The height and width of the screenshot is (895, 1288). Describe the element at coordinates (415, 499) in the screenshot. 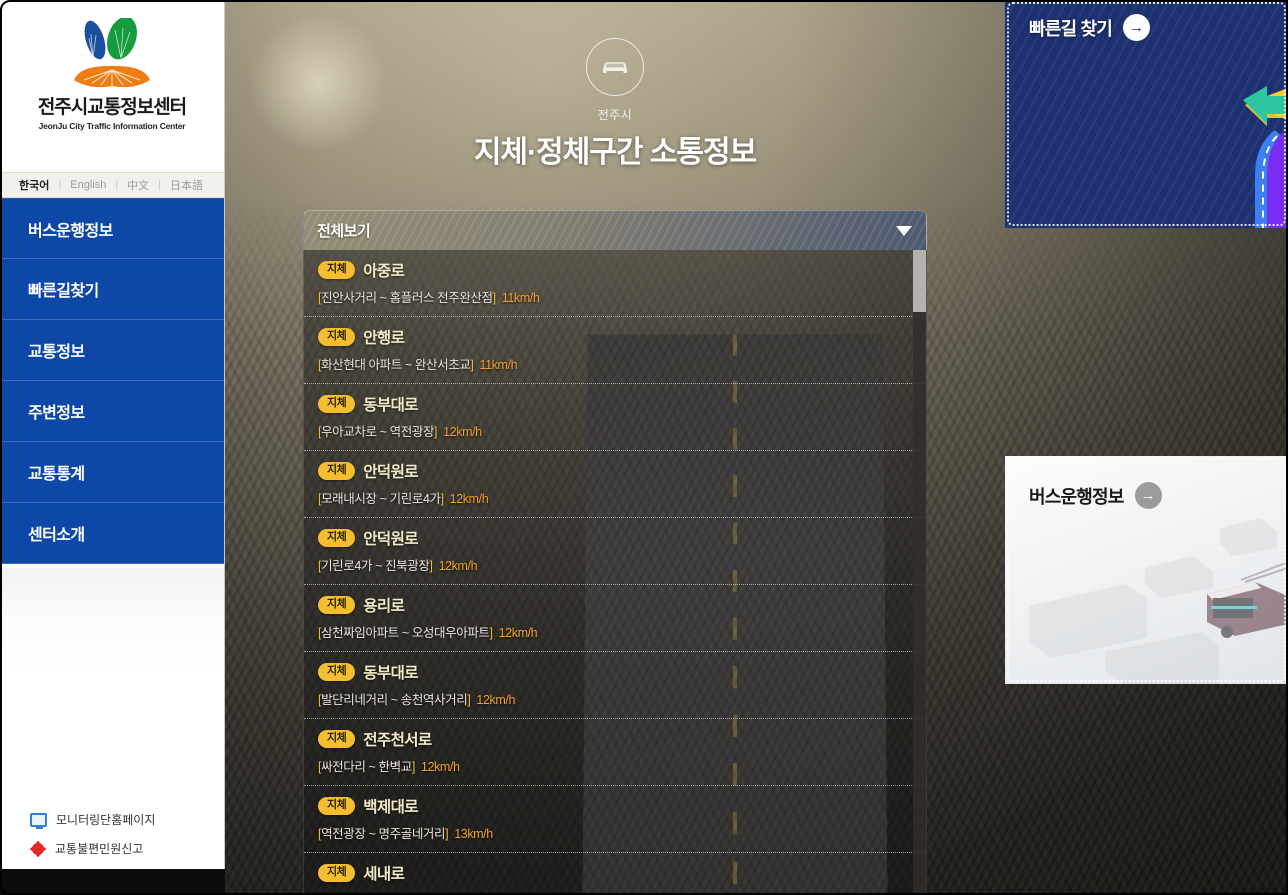

I see `segment-to: 기린로4가` at that location.